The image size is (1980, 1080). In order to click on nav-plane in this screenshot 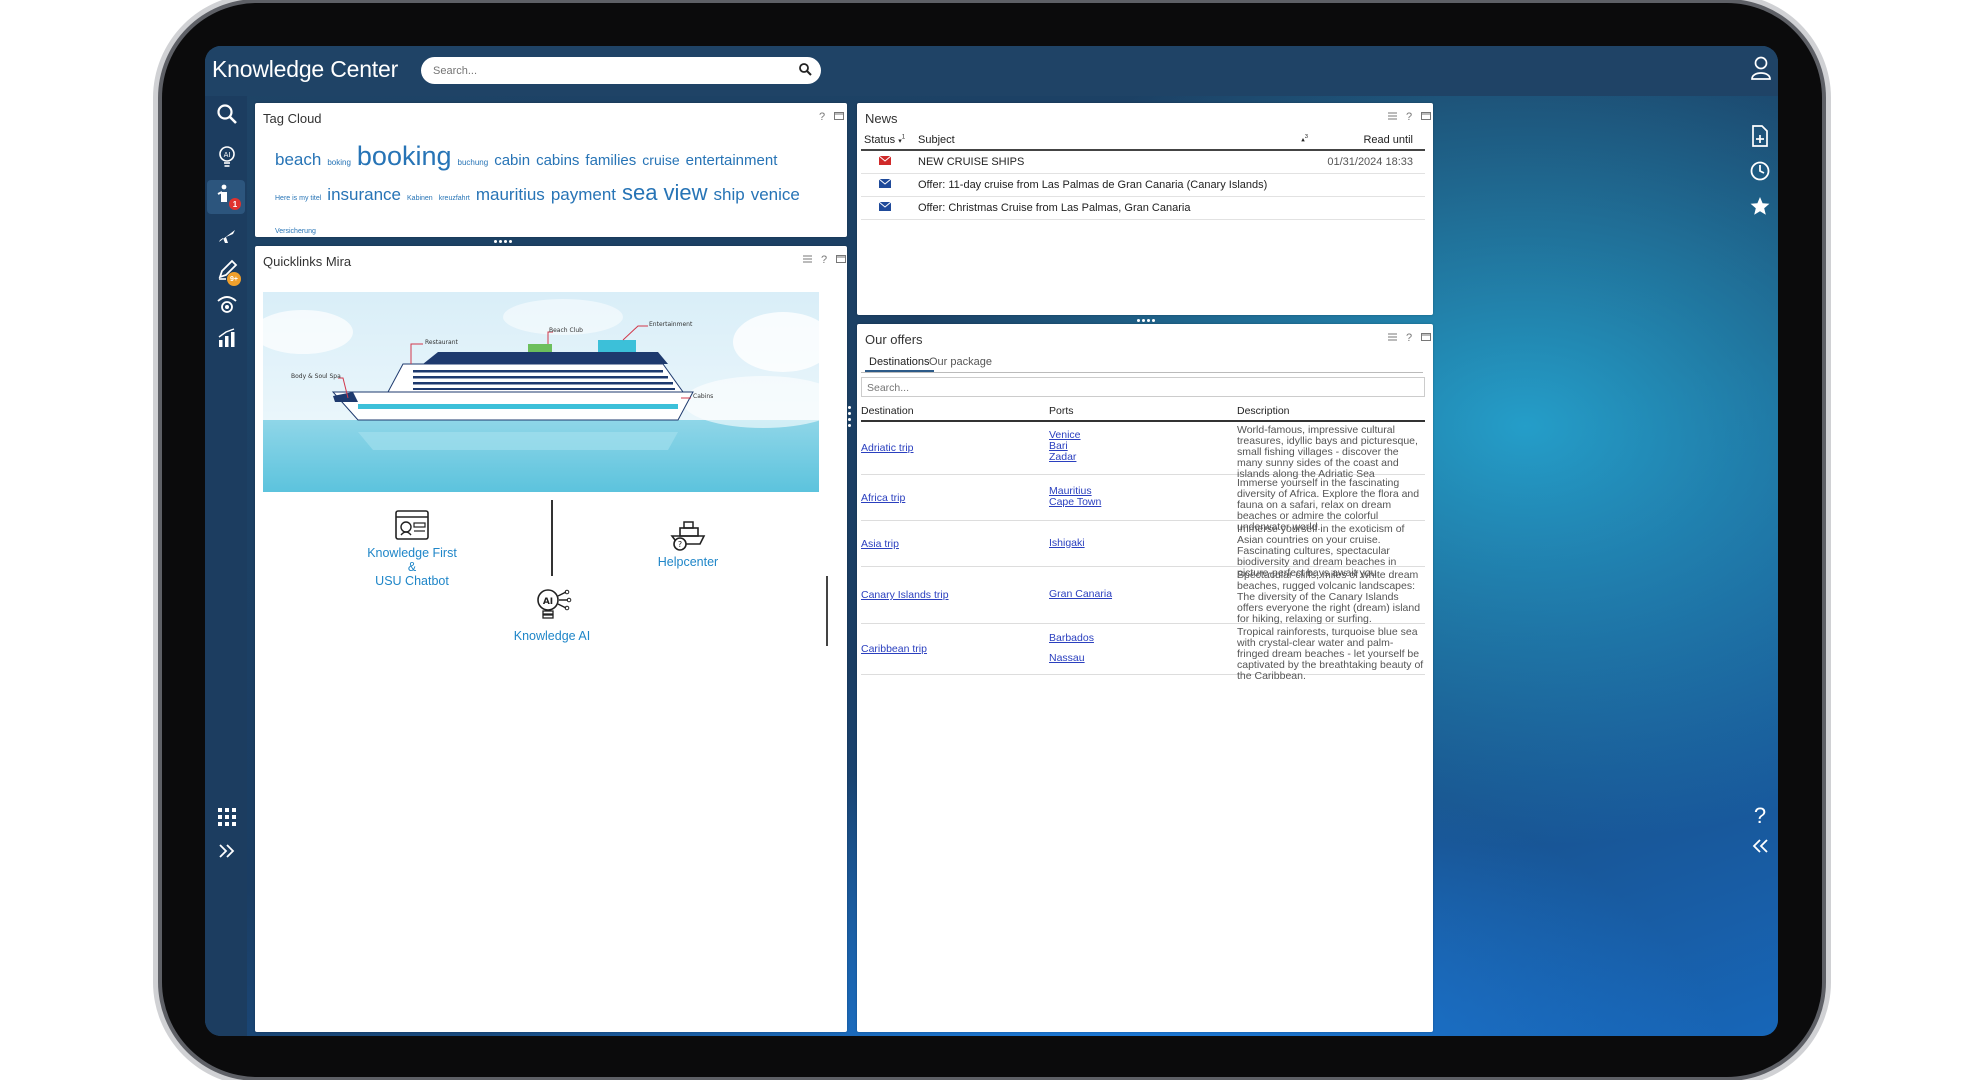, I will do `click(227, 238)`.